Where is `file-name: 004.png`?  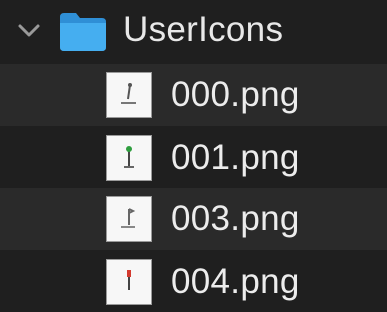
file-name: 004.png is located at coordinates (235, 281).